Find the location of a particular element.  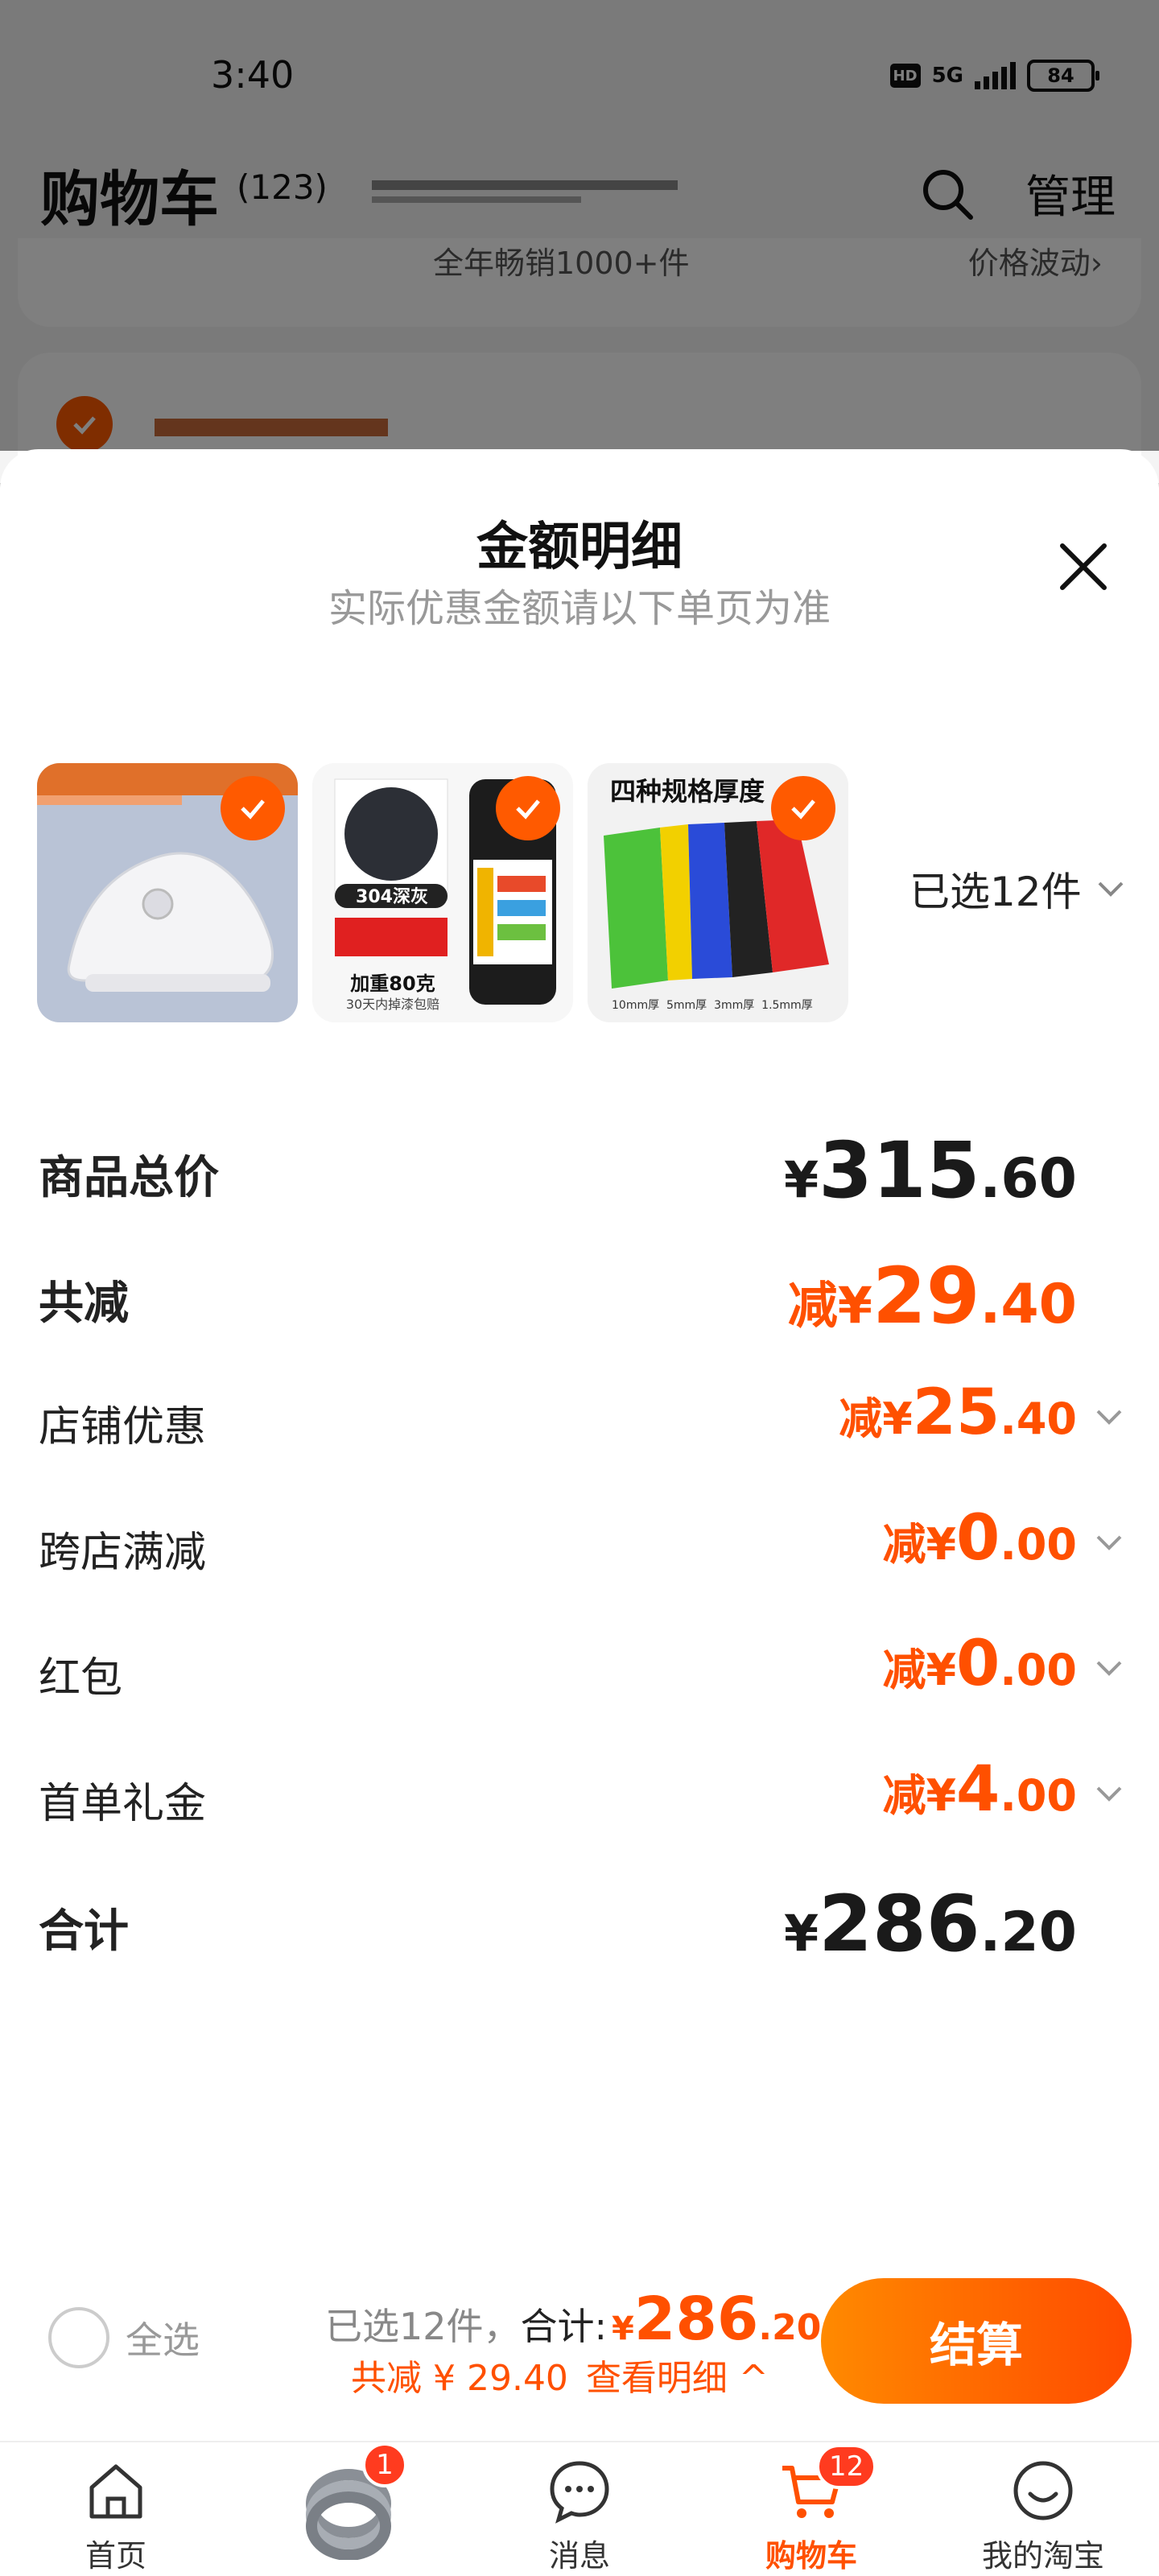

thumb-caption-color: 304深灰 is located at coordinates (392, 897).